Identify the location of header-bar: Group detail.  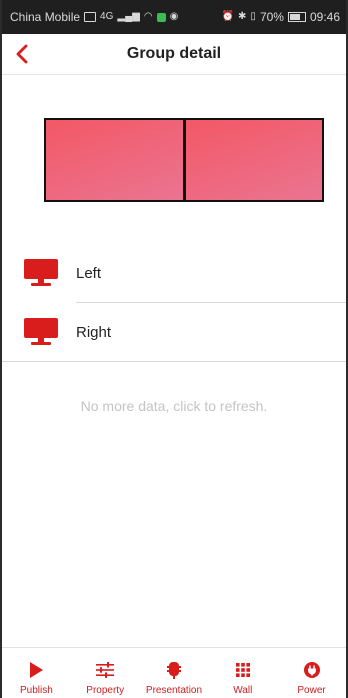
(174, 54).